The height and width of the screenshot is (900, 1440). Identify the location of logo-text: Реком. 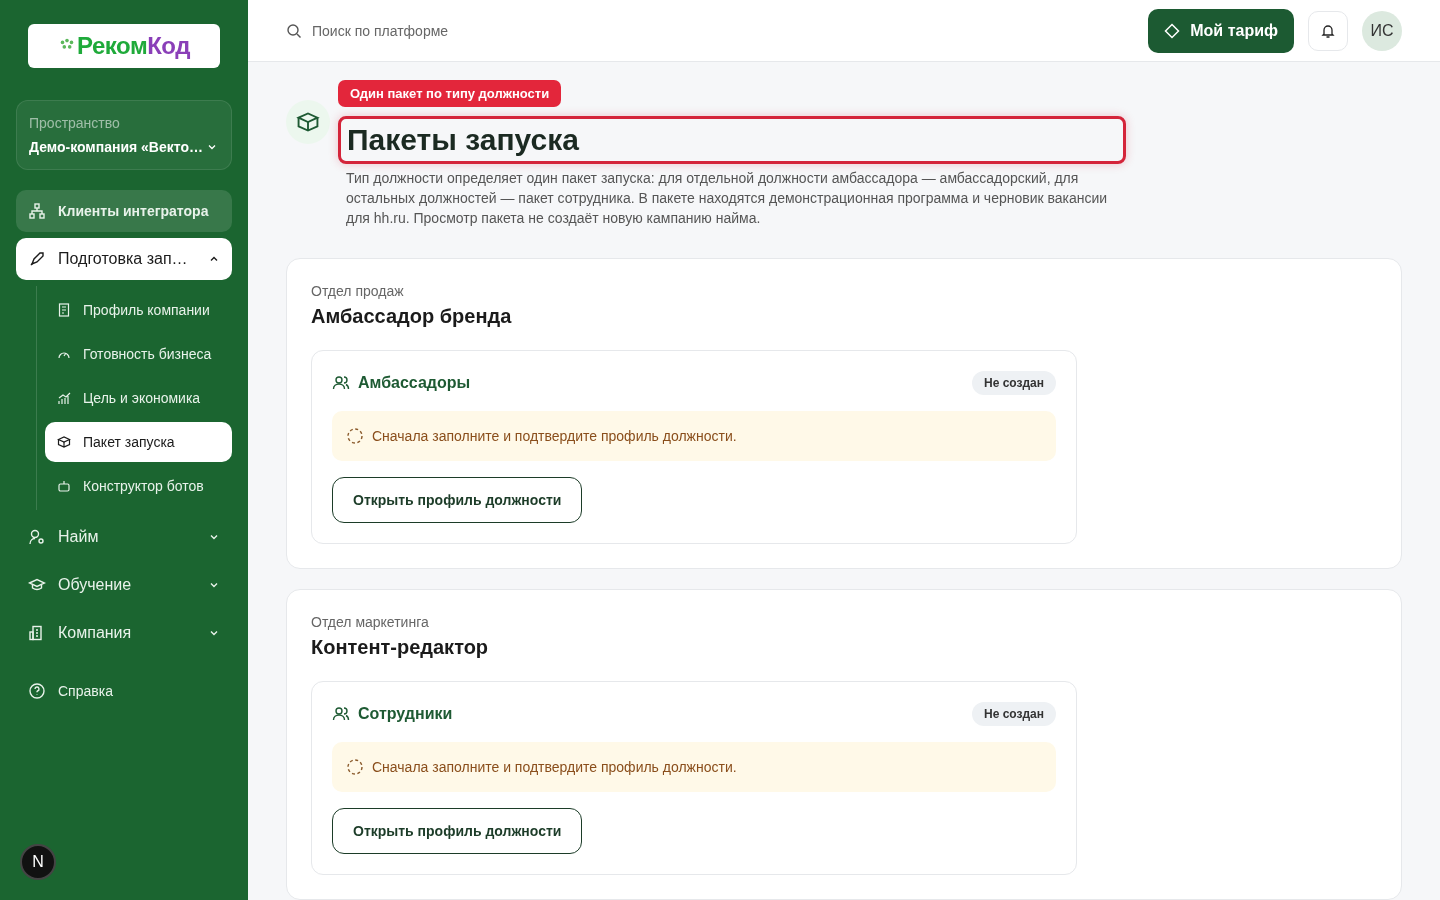
(112, 46).